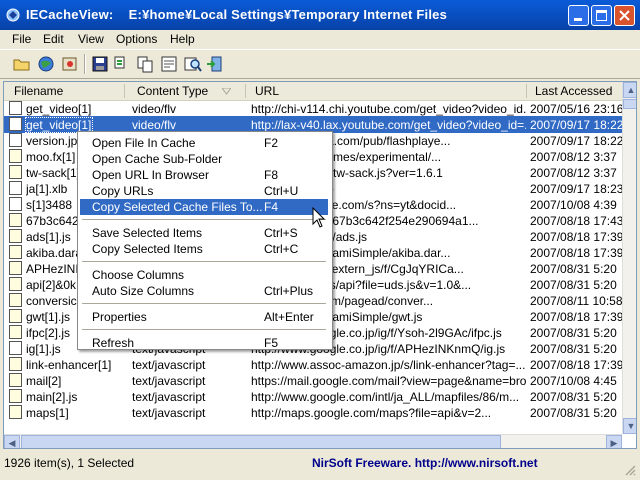 The image size is (640, 480). I want to click on scroll-down-button: ▼, so click(629, 426).